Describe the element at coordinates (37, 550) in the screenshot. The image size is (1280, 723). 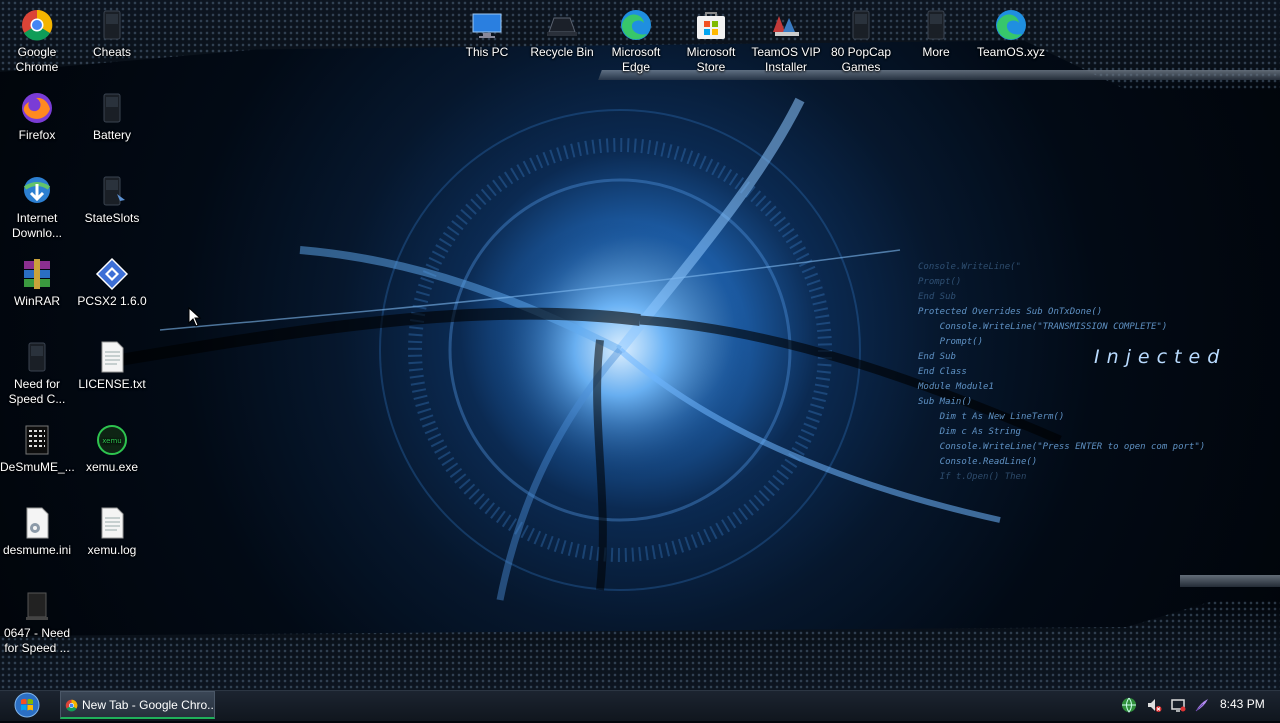
I see `desktop-icon-label: desmume.ini` at that location.